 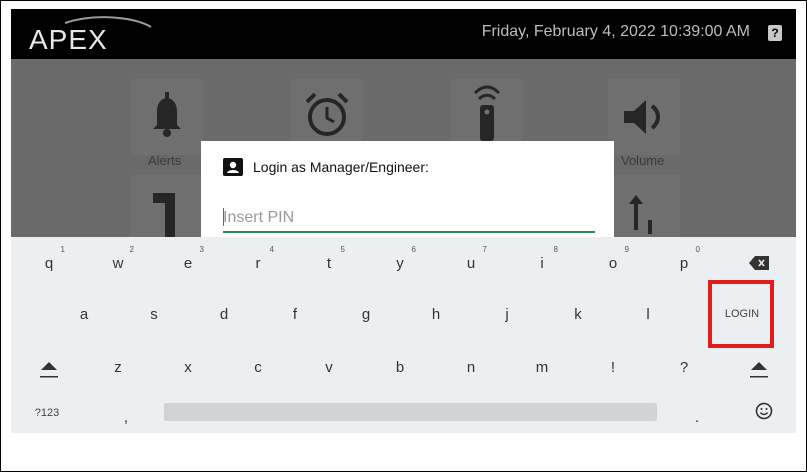 I want to click on bell-icon, so click(x=167, y=114).